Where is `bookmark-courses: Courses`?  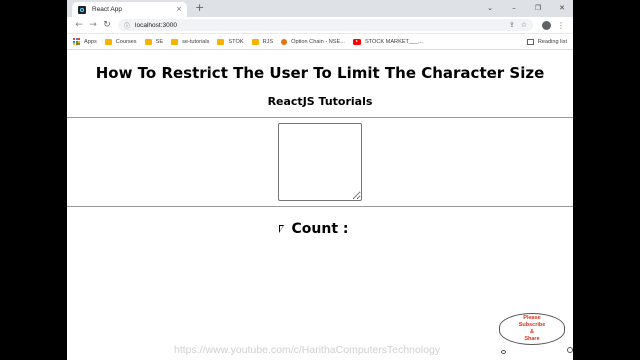
bookmark-courses: Courses is located at coordinates (120, 41).